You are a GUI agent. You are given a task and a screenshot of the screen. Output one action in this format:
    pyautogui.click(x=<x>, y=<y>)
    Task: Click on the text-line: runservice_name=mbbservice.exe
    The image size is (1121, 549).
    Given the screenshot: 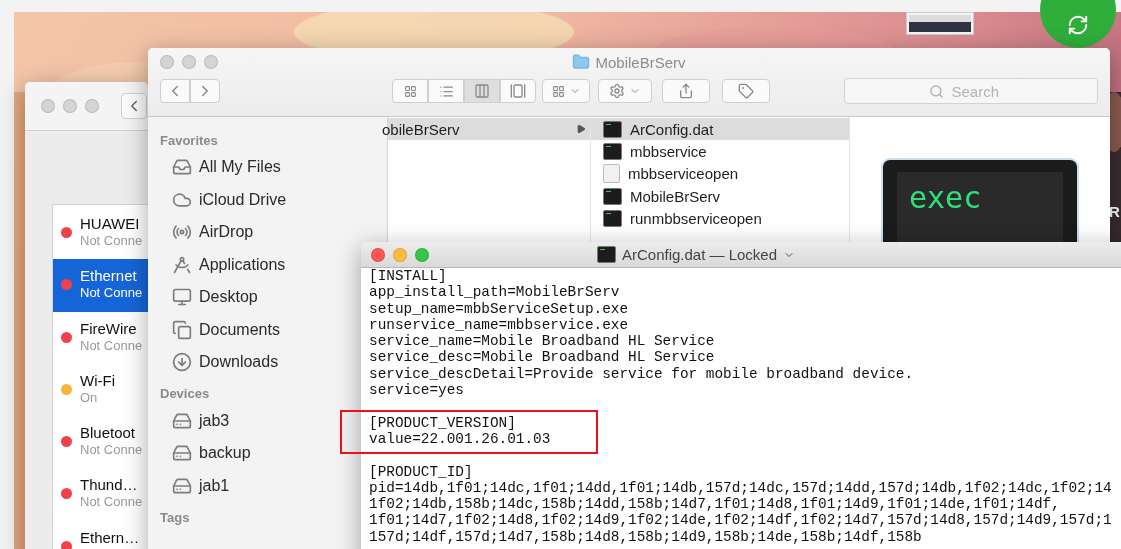 What is the action you would take?
    pyautogui.click(x=499, y=325)
    